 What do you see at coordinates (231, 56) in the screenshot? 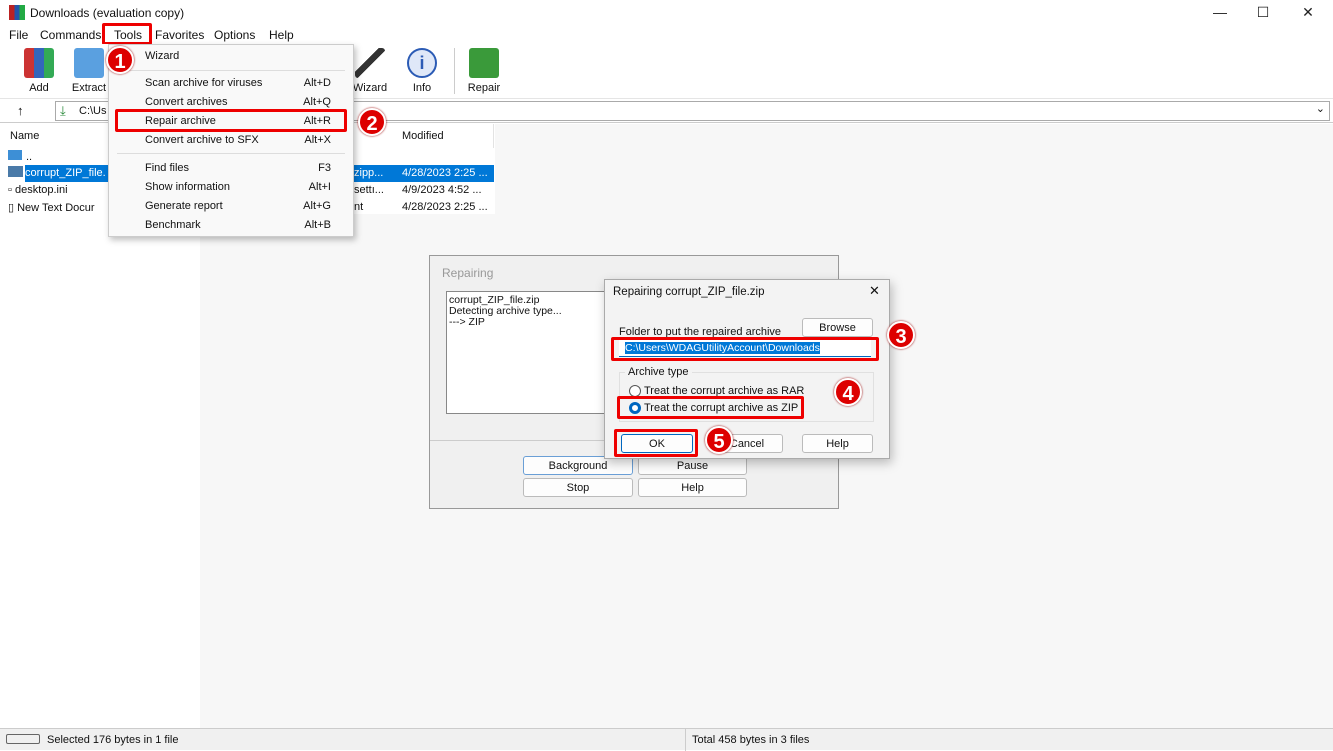
I see `menu-item-wizard: Wizard` at bounding box center [231, 56].